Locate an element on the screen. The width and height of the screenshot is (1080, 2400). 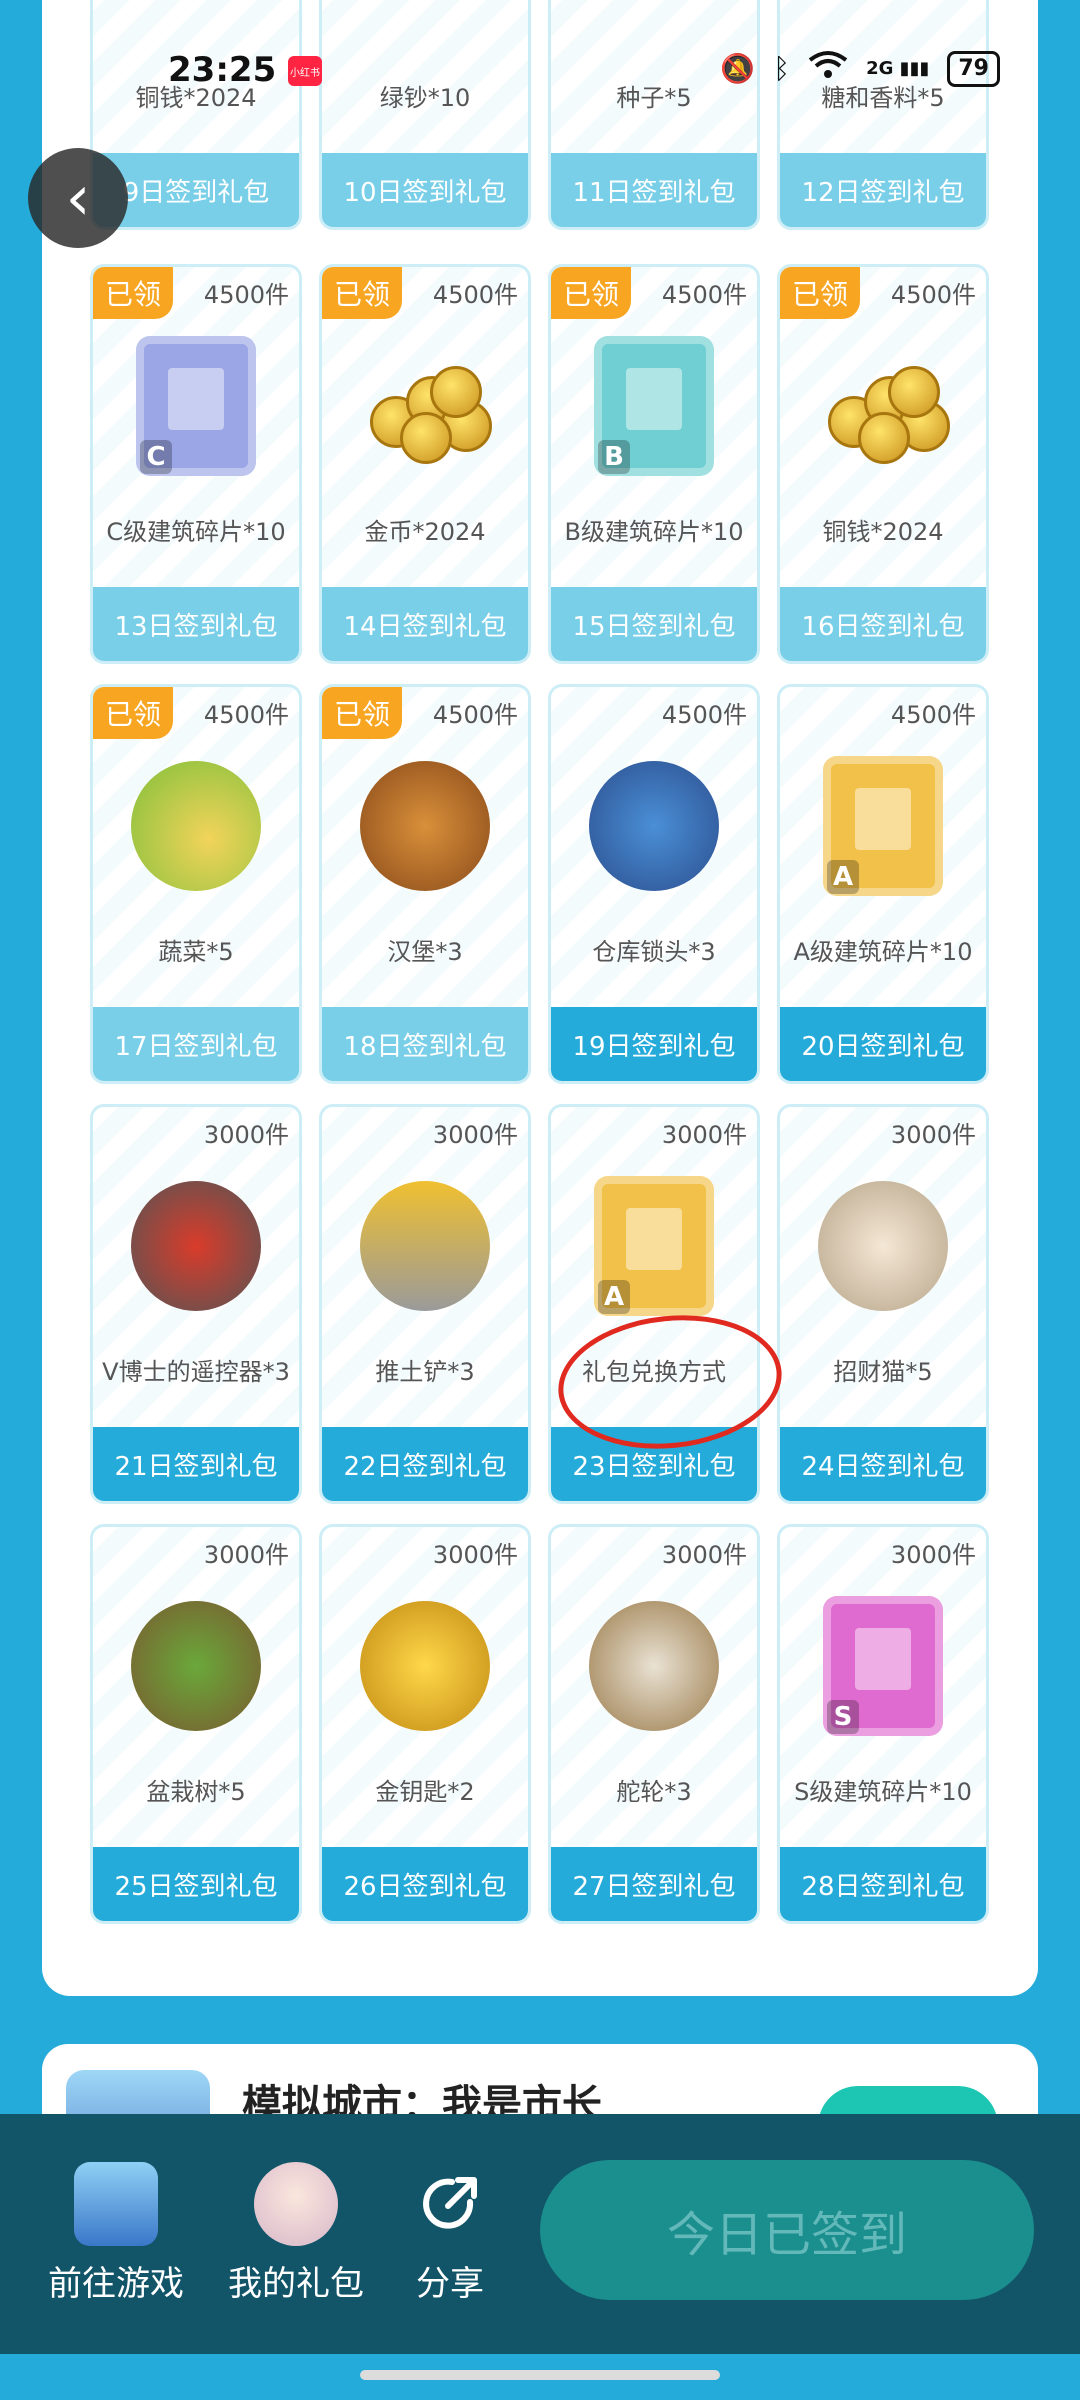
gift-card: 已领 4500件 C C级建筑碎片*10 13日签到礼包 is located at coordinates (196, 464).